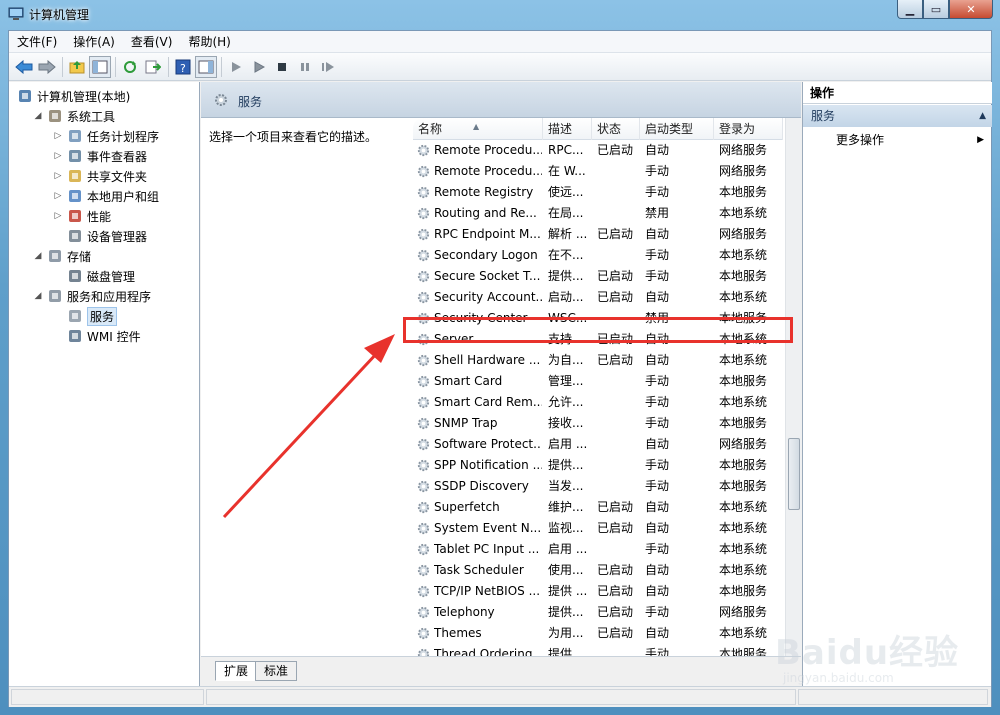  Describe the element at coordinates (598, 528) in the screenshot. I see `service-row: System Event N... 监视... 已启动 自动 本地系统` at that location.